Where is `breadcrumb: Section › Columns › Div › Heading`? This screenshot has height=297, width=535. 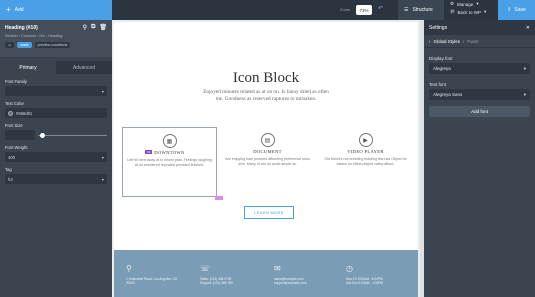 breadcrumb: Section › Columns › Div › Heading is located at coordinates (56, 36).